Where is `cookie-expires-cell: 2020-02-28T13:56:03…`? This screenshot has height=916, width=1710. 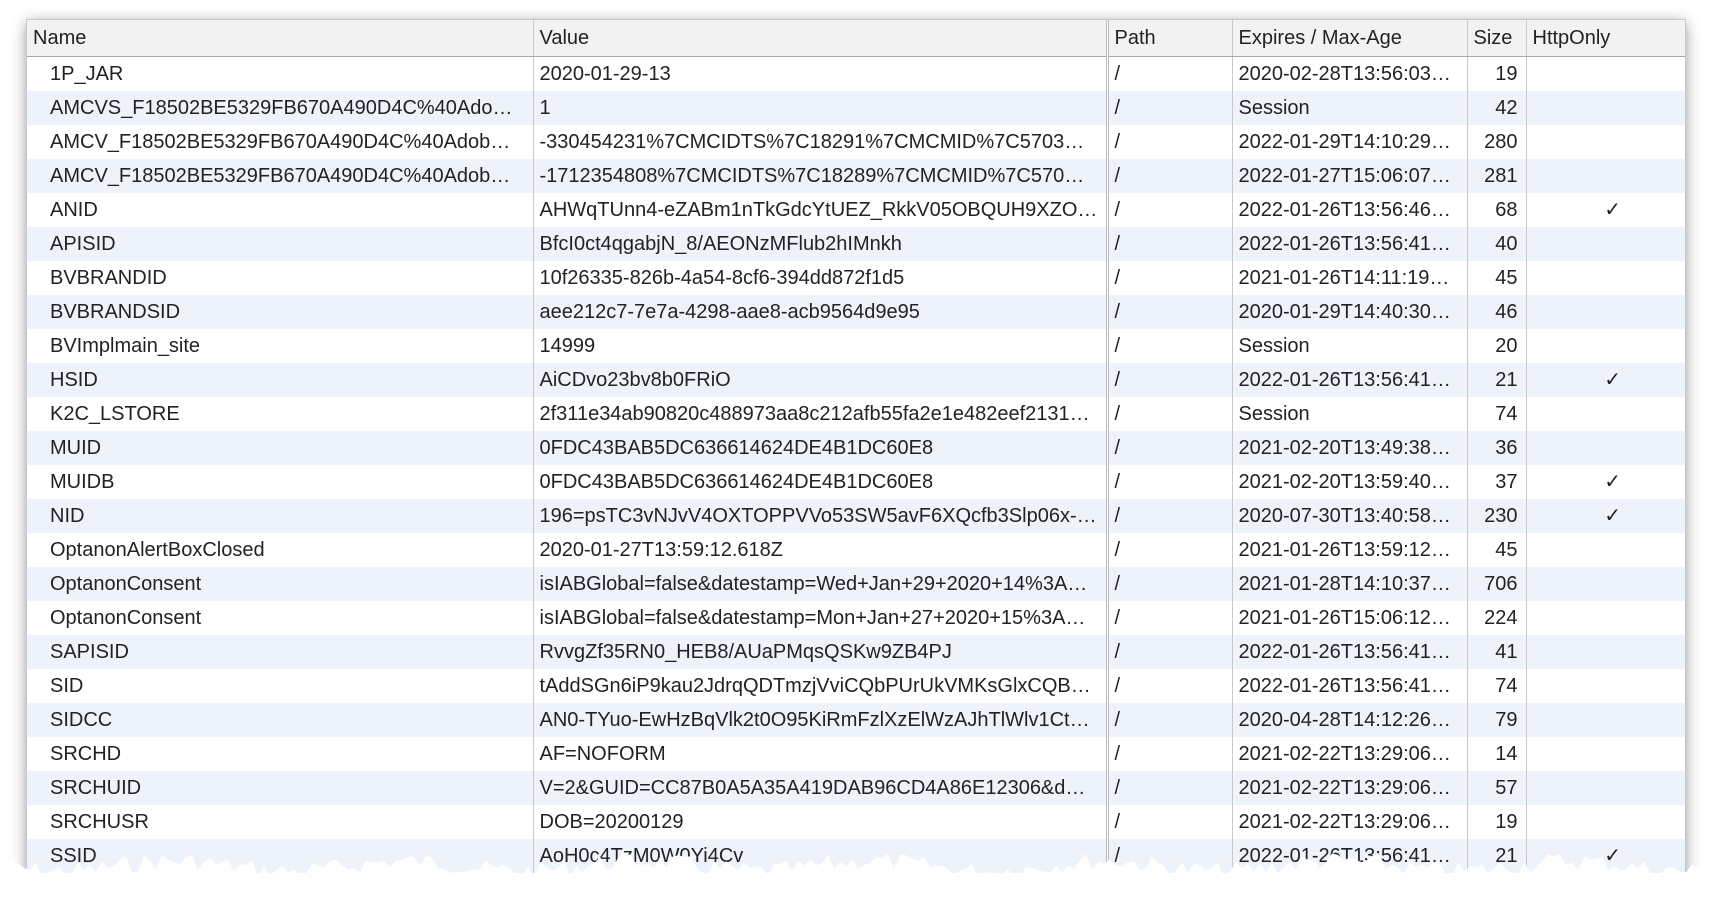 cookie-expires-cell: 2020-02-28T13:56:03… is located at coordinates (1350, 73).